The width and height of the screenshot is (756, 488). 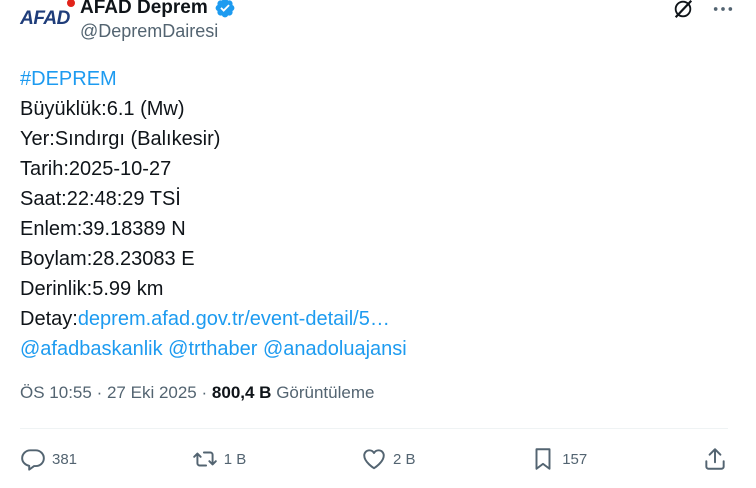 I want to click on repost-icon, so click(x=204, y=459).